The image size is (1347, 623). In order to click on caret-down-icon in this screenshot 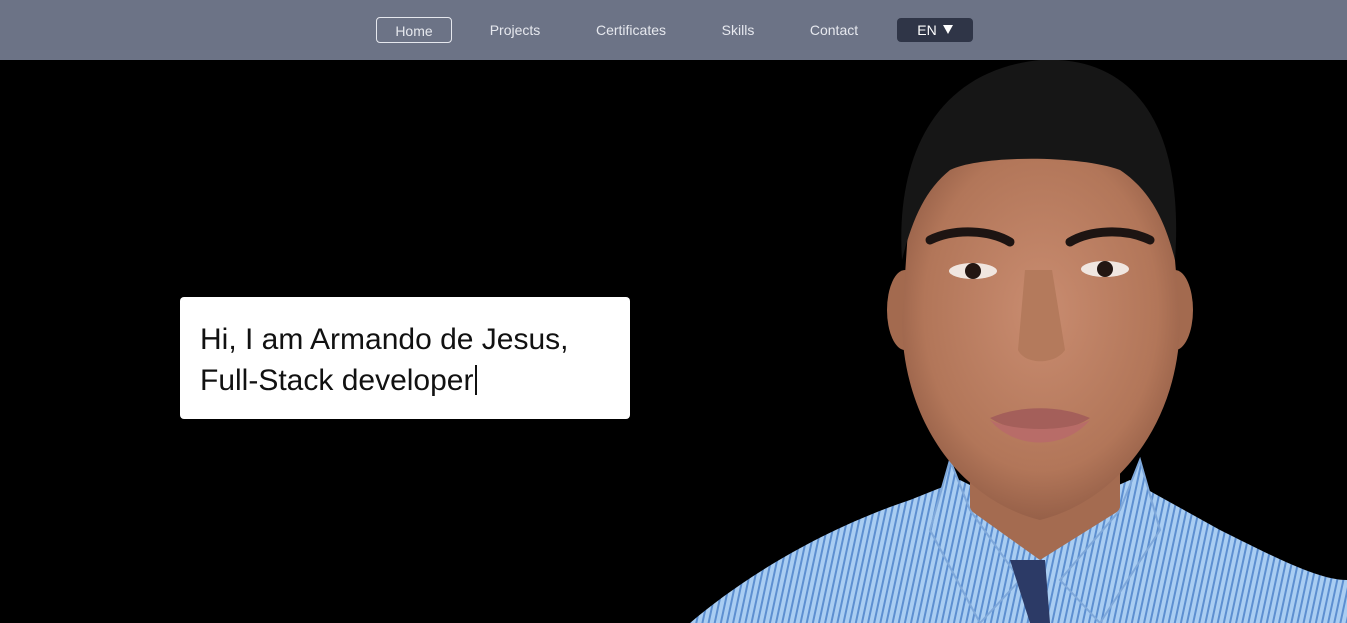, I will do `click(947, 29)`.